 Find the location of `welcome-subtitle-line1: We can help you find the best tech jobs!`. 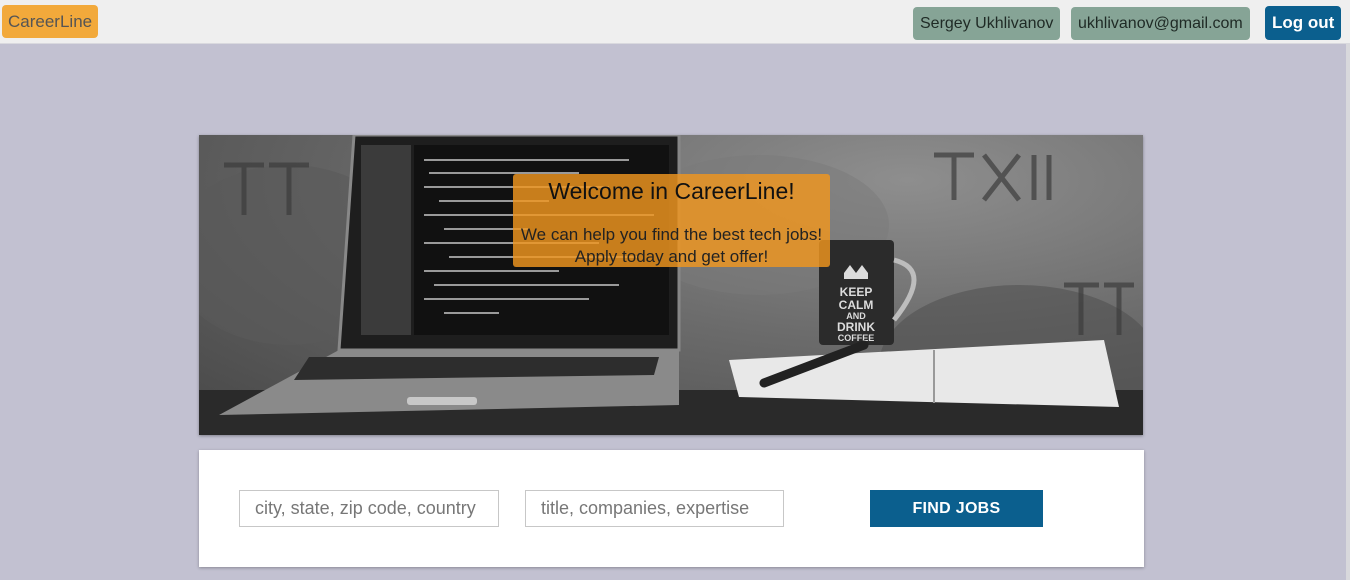

welcome-subtitle-line1: We can help you find the best tech jobs! is located at coordinates (671, 234).